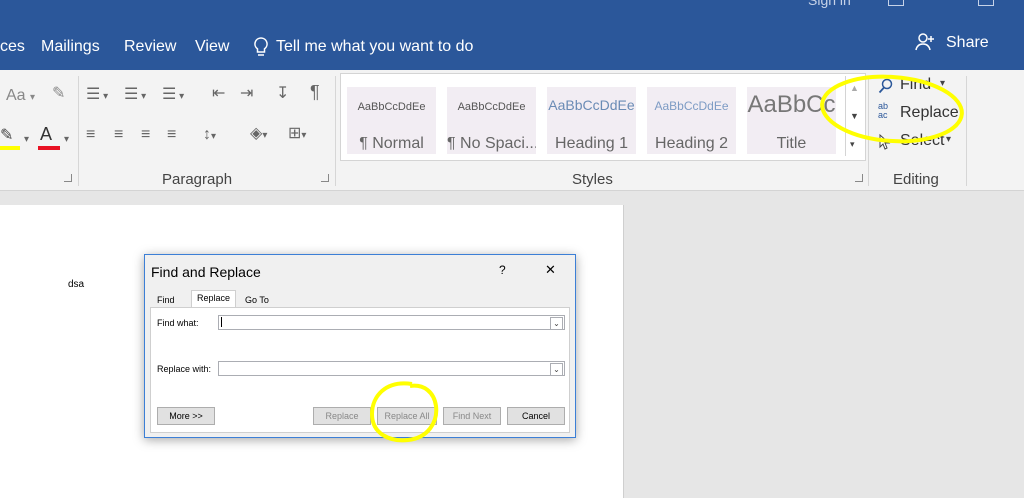 The image size is (1024, 498). Describe the element at coordinates (391, 120) in the screenshot. I see `style-normal: AaBbCcDdEe ¶ Normal` at that location.